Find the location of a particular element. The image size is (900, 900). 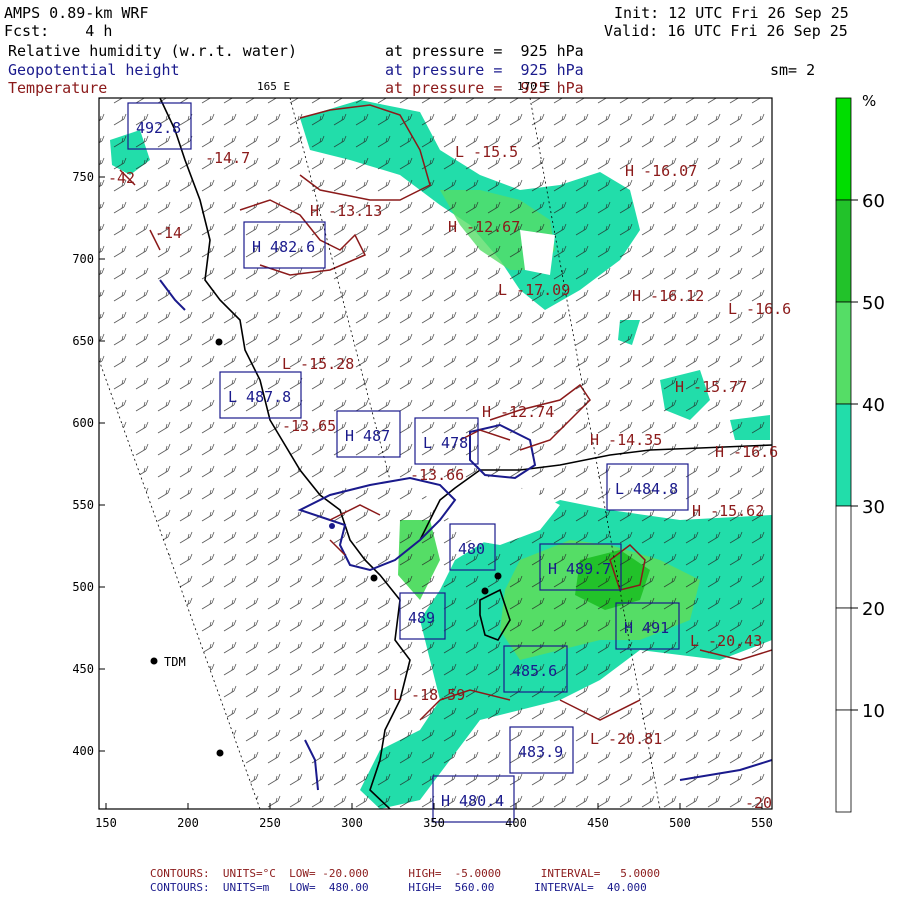

temperature-label: L -20.43 is located at coordinates (726, 641).